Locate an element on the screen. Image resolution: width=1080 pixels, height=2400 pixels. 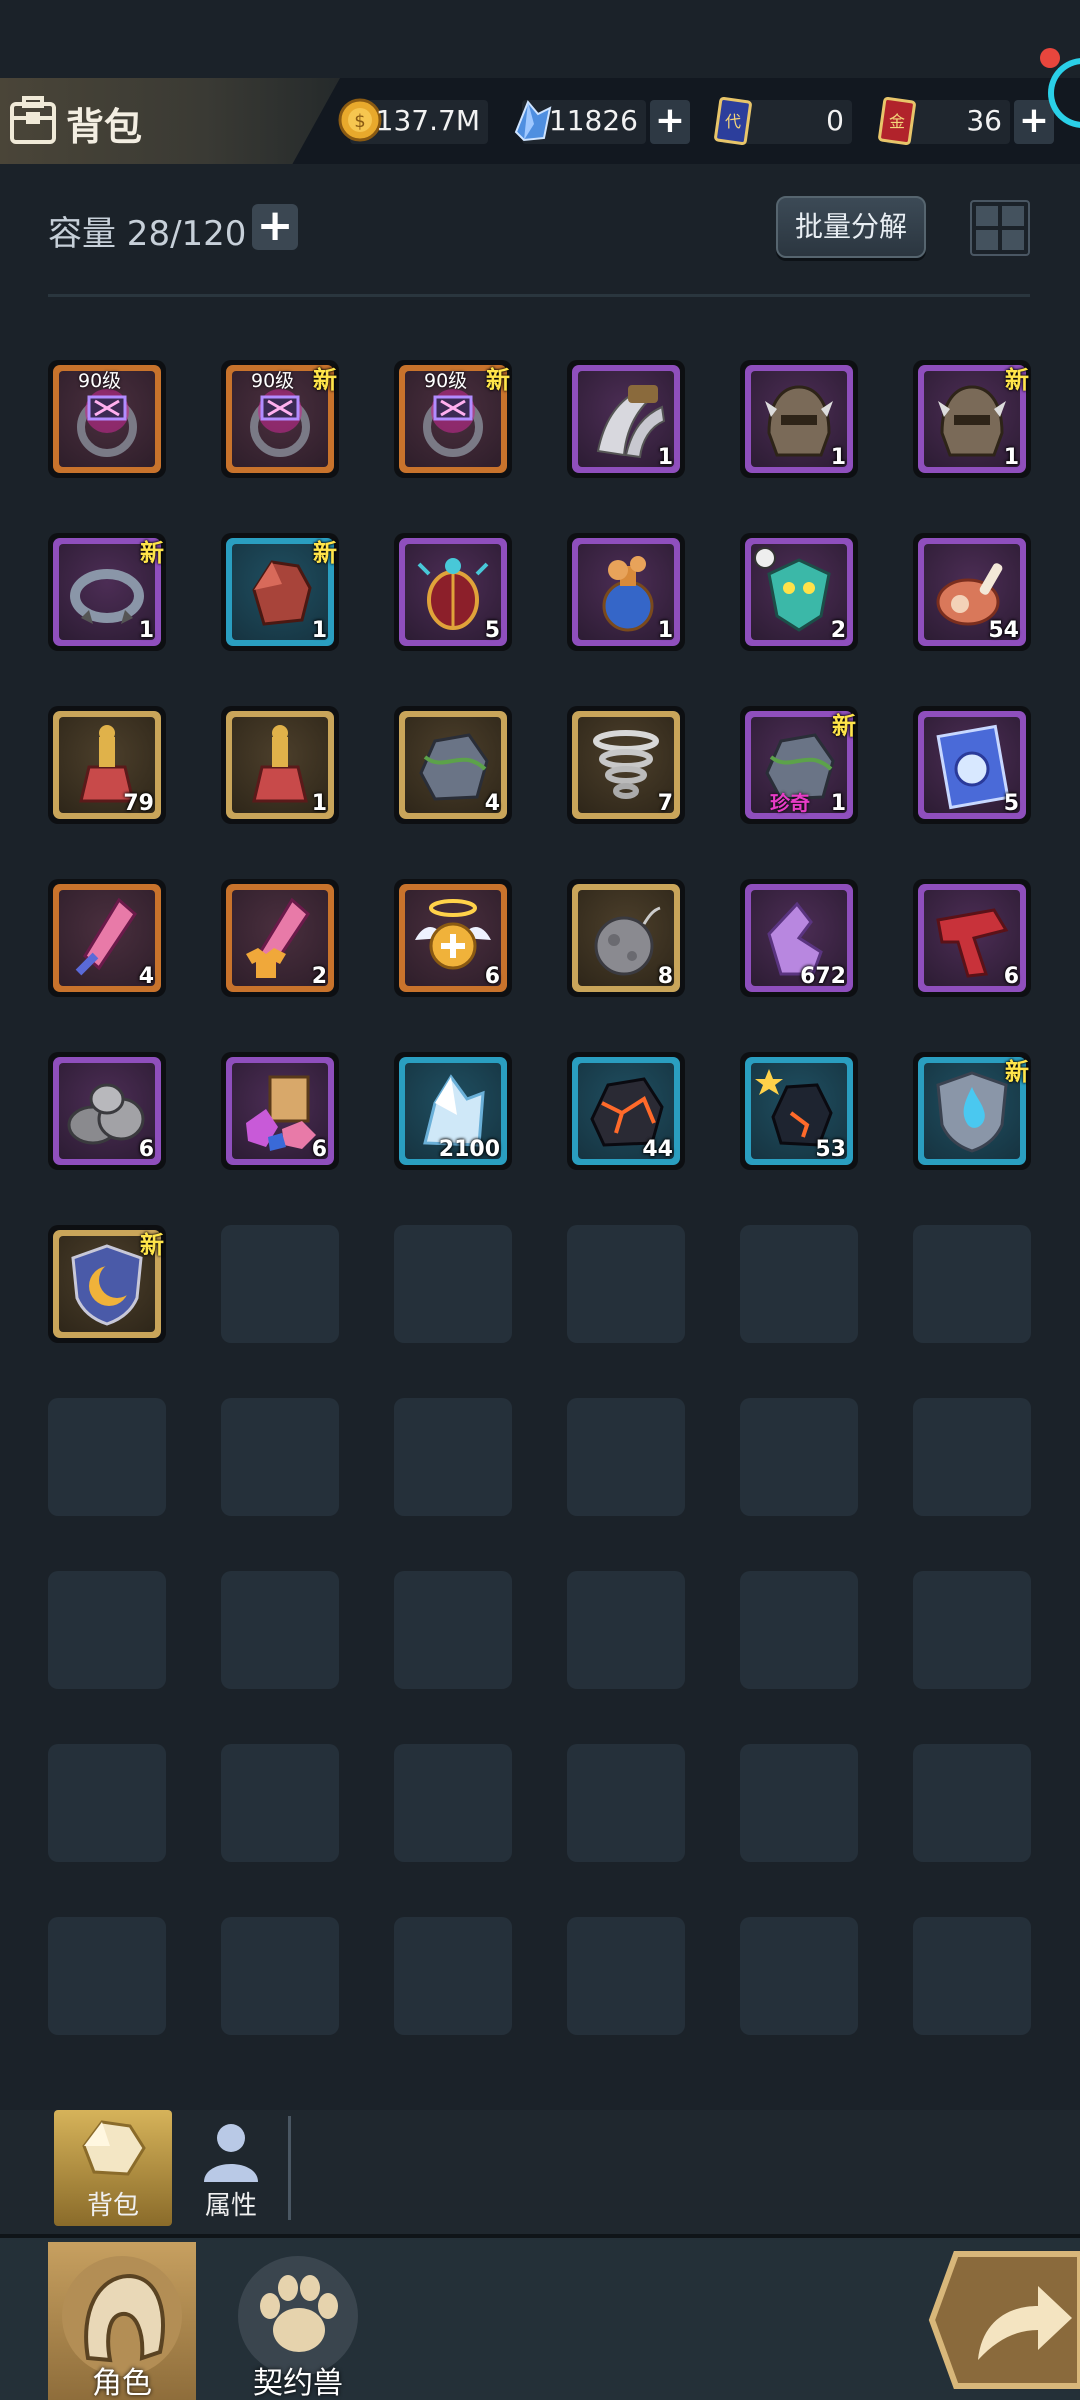
page-title: 背包 is located at coordinates (104, 127).